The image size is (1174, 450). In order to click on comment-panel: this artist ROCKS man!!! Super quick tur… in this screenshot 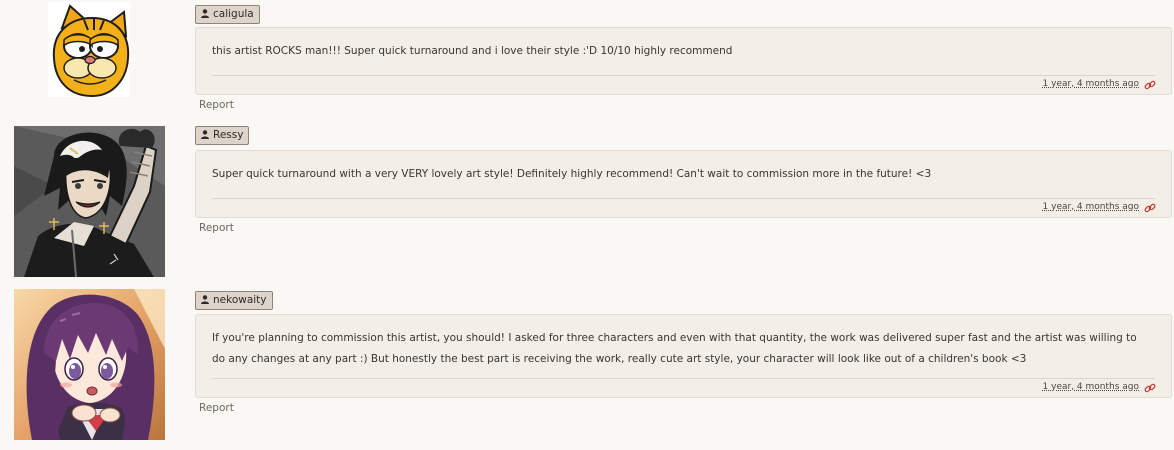, I will do `click(683, 61)`.